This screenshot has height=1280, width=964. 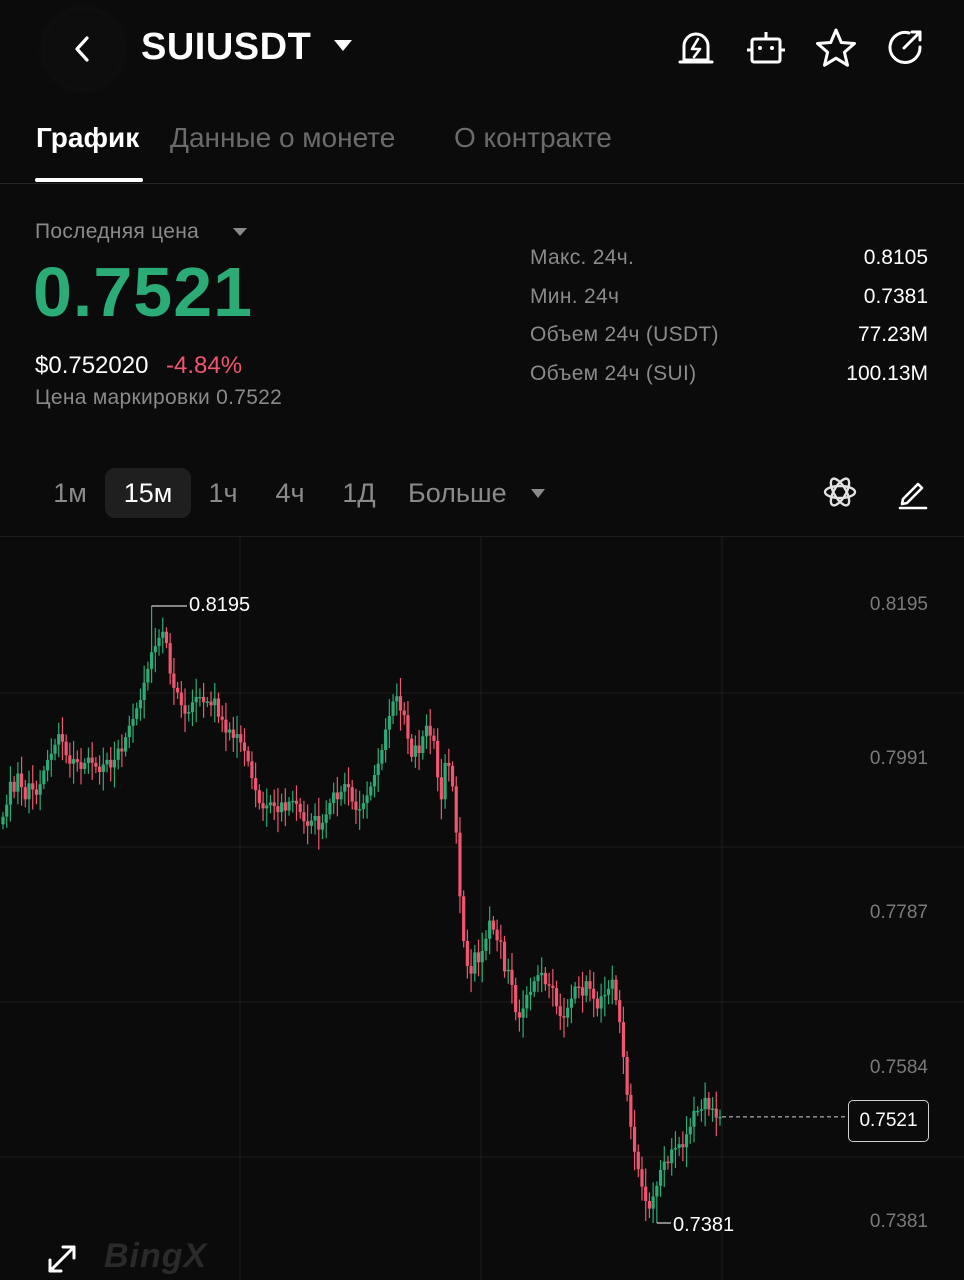 What do you see at coordinates (895, 296) in the screenshot?
I see `stat-value: 0.7381` at bounding box center [895, 296].